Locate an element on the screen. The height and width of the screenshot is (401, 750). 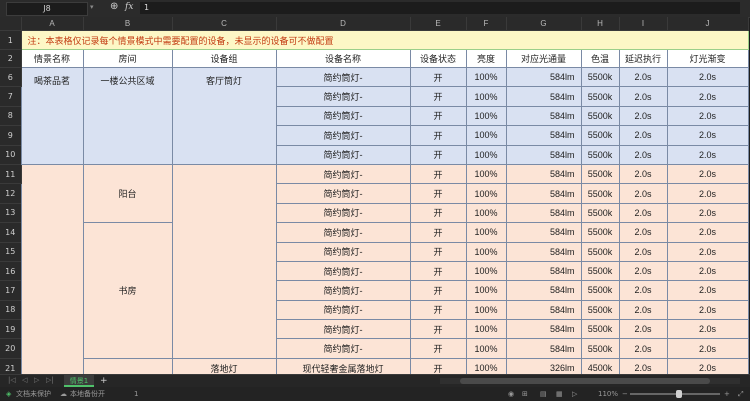
lumen-cell: 326lm is located at coordinates (543, 365).